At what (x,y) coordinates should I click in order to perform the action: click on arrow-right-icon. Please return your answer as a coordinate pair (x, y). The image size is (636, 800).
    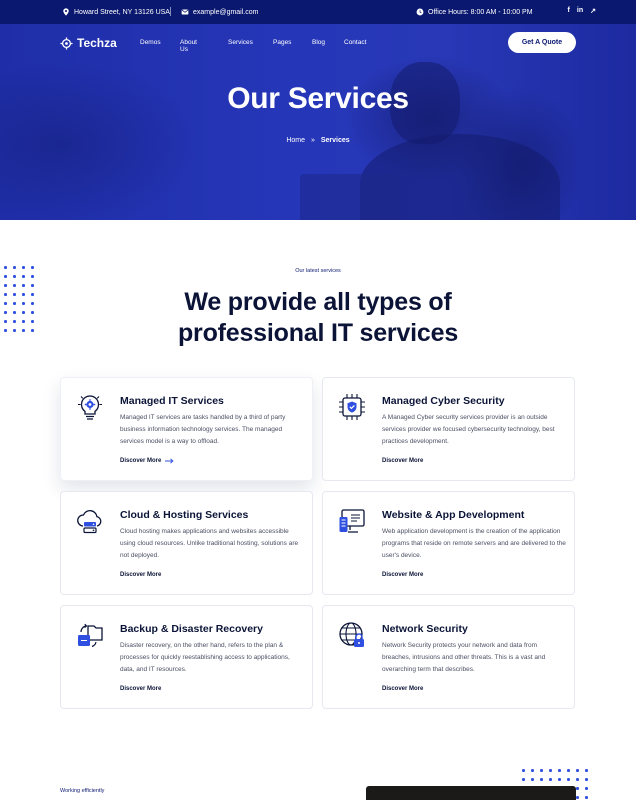
    Looking at the image, I should click on (169, 461).